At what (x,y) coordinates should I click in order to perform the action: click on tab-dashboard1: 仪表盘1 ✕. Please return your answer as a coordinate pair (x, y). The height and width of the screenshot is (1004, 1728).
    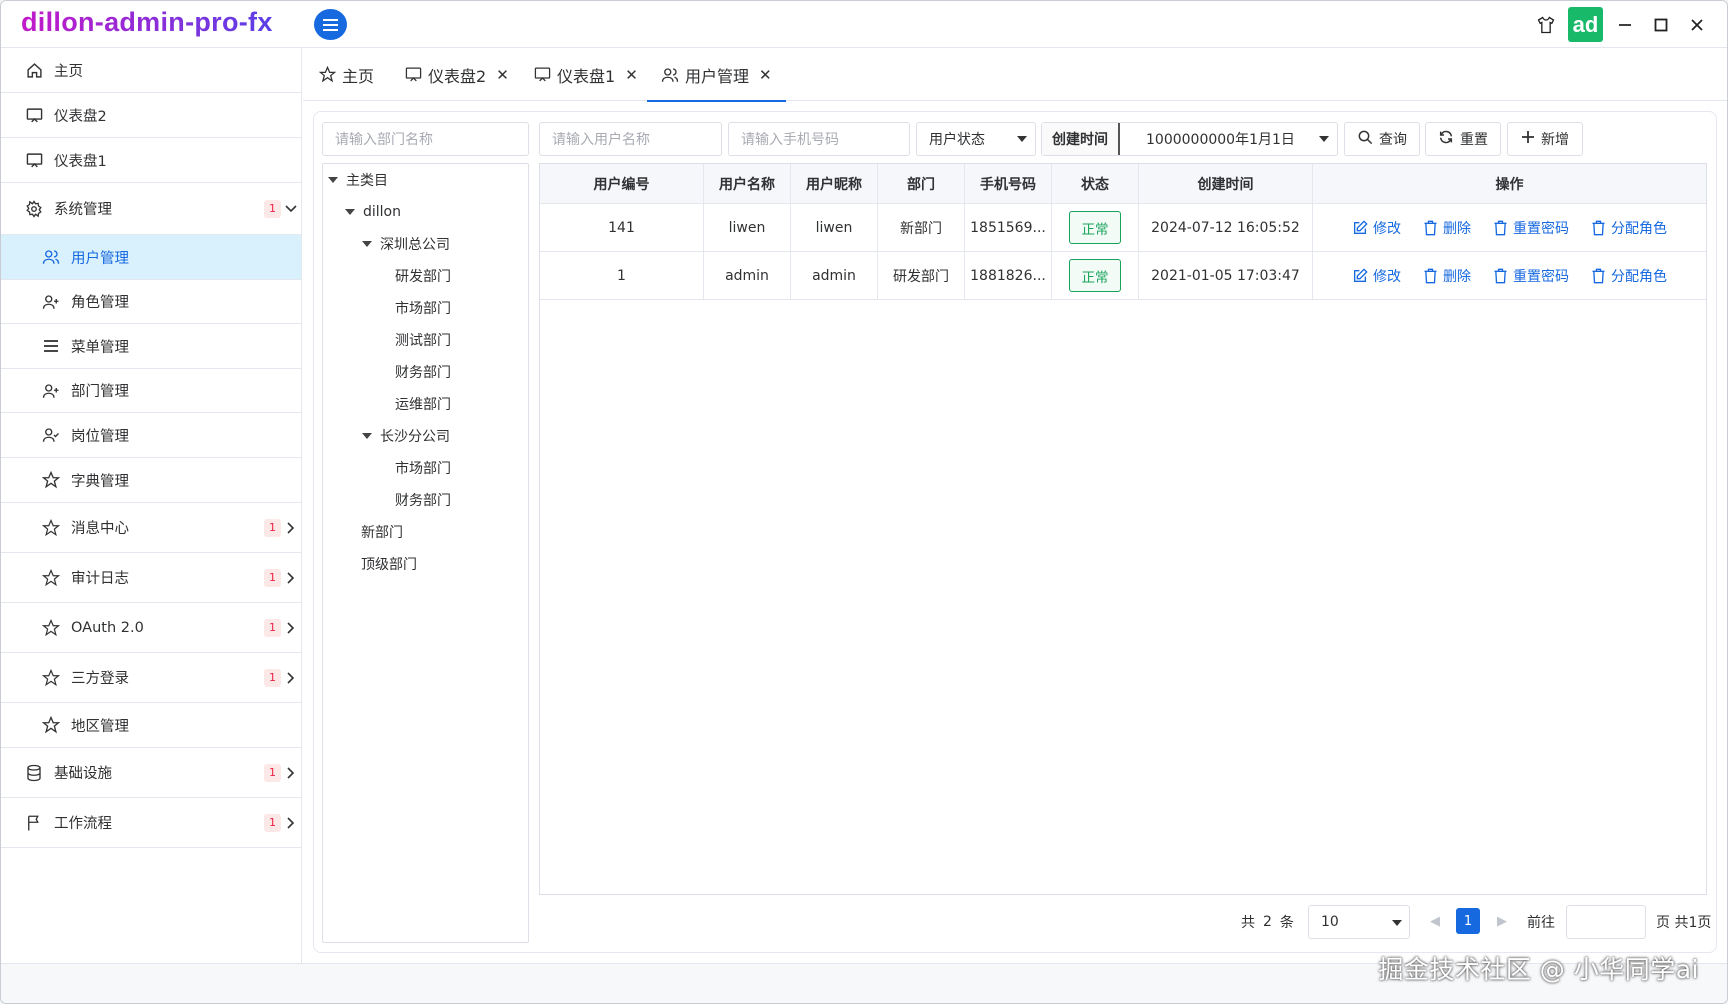
    Looking at the image, I should click on (586, 74).